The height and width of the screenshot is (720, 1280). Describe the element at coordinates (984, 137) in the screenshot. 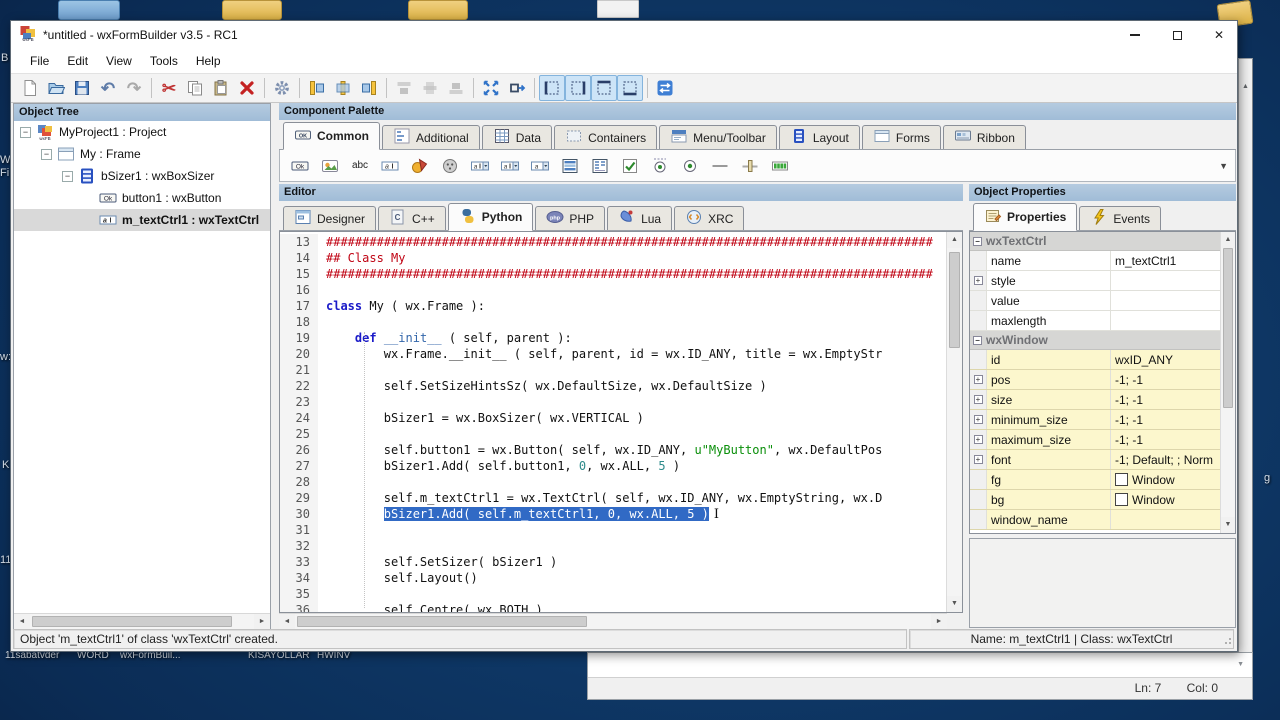

I see `palette-tab-ribbon: Ribbon` at that location.